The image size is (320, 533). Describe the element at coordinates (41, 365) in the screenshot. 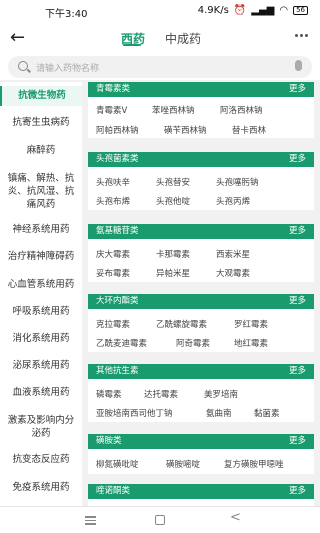

I see `sidebar-item-urinary: 泌尿系统用药` at that location.